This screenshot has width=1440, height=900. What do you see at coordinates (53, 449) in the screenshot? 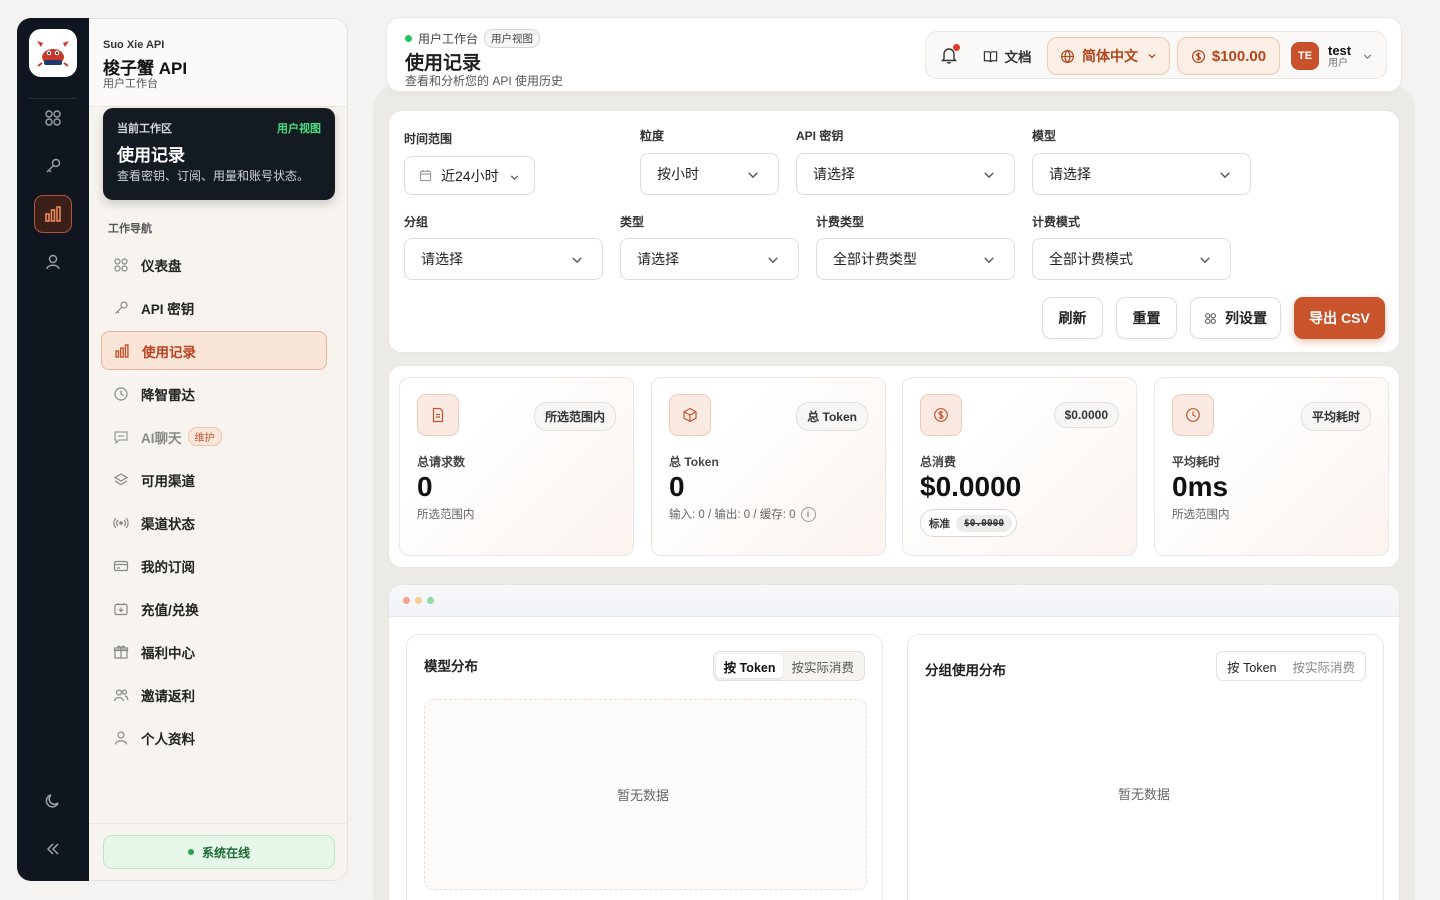
I see `icon-rail` at bounding box center [53, 449].